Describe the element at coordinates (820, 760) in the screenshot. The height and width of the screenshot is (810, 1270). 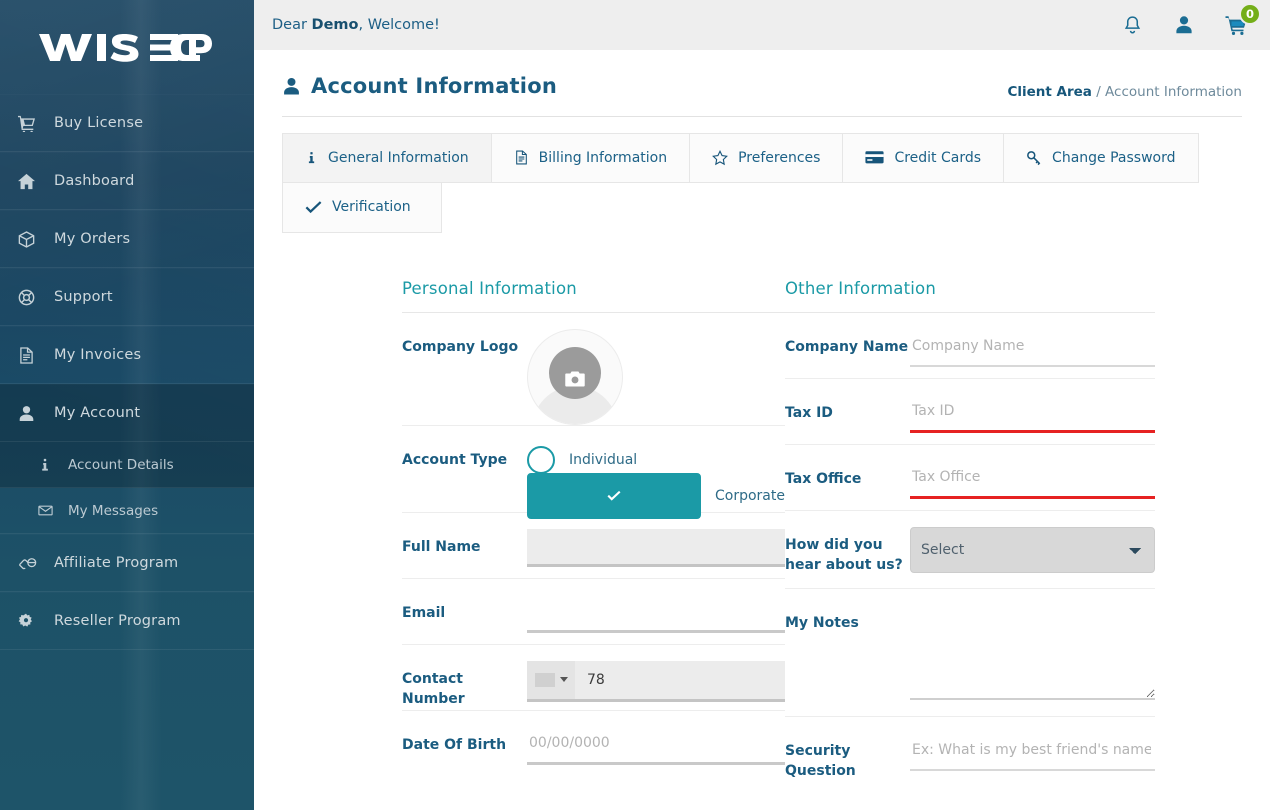
I see `security-question-label: Security Question` at that location.